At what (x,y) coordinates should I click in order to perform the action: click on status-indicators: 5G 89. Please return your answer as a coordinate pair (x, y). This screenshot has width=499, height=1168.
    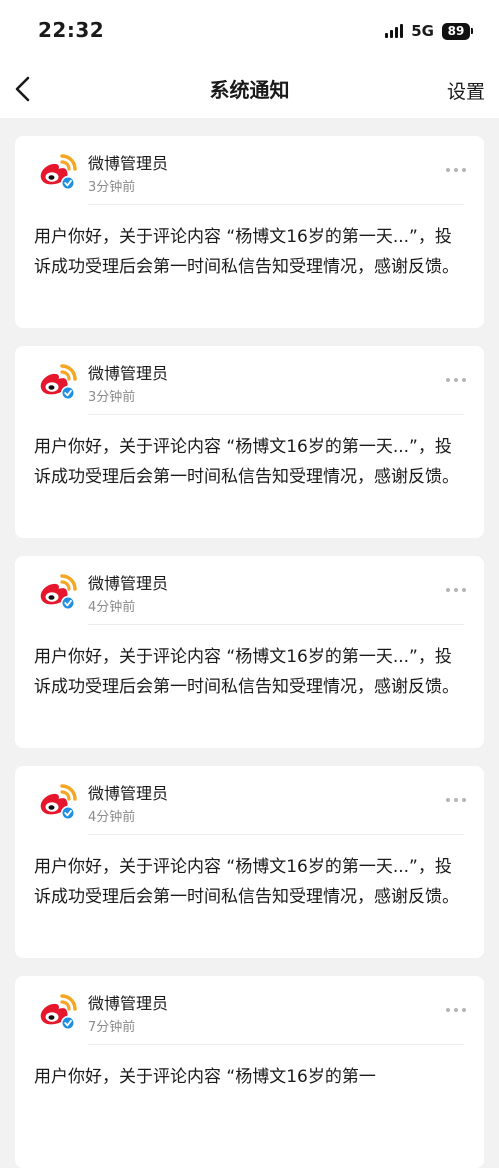
    Looking at the image, I should click on (429, 31).